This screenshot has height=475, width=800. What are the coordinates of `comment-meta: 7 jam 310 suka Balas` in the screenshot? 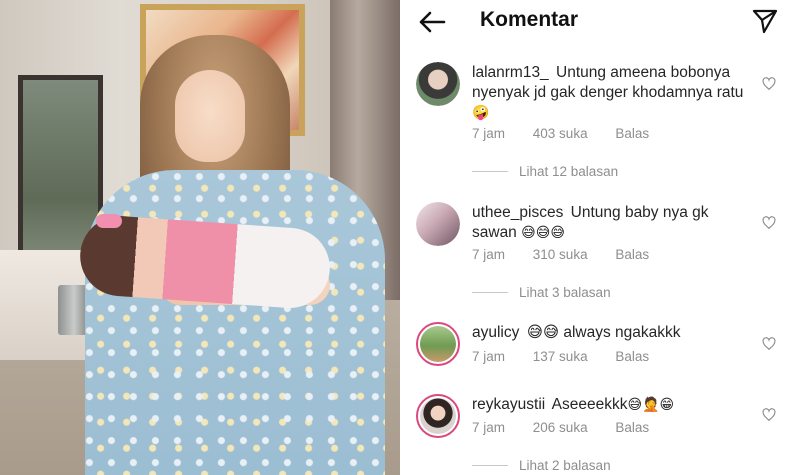 It's located at (572, 254).